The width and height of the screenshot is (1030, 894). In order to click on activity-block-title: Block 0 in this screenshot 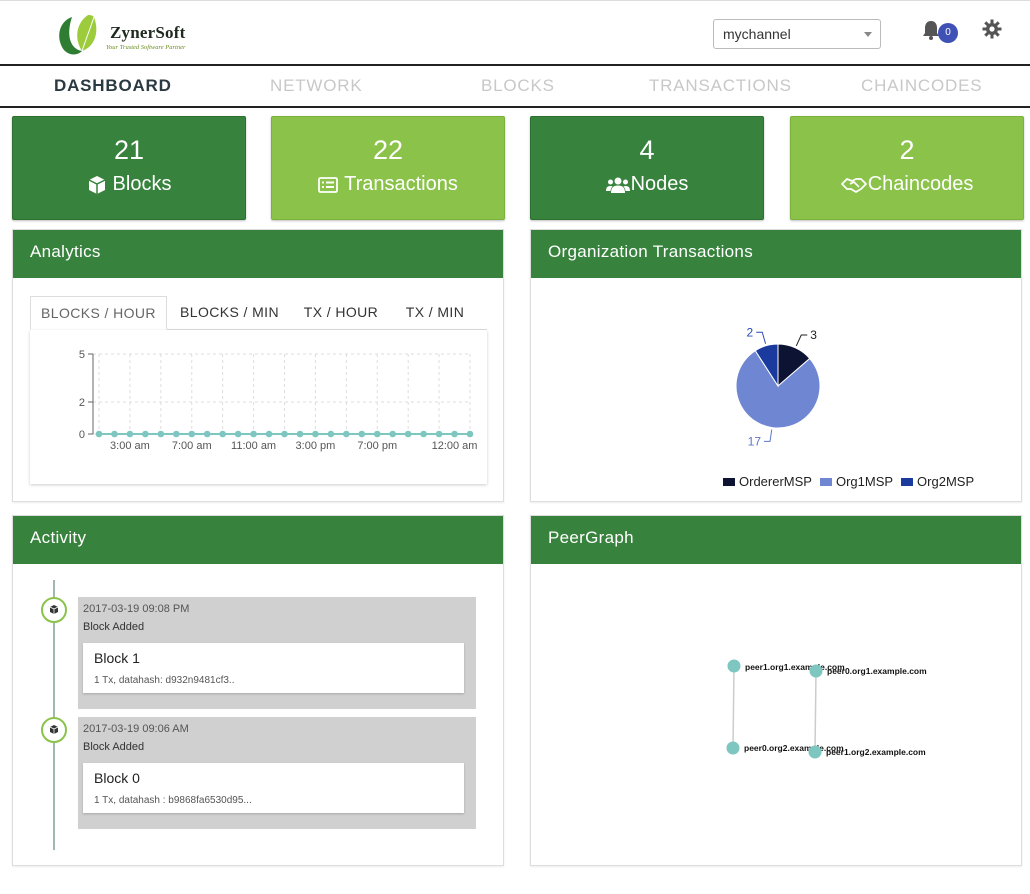, I will do `click(117, 778)`.